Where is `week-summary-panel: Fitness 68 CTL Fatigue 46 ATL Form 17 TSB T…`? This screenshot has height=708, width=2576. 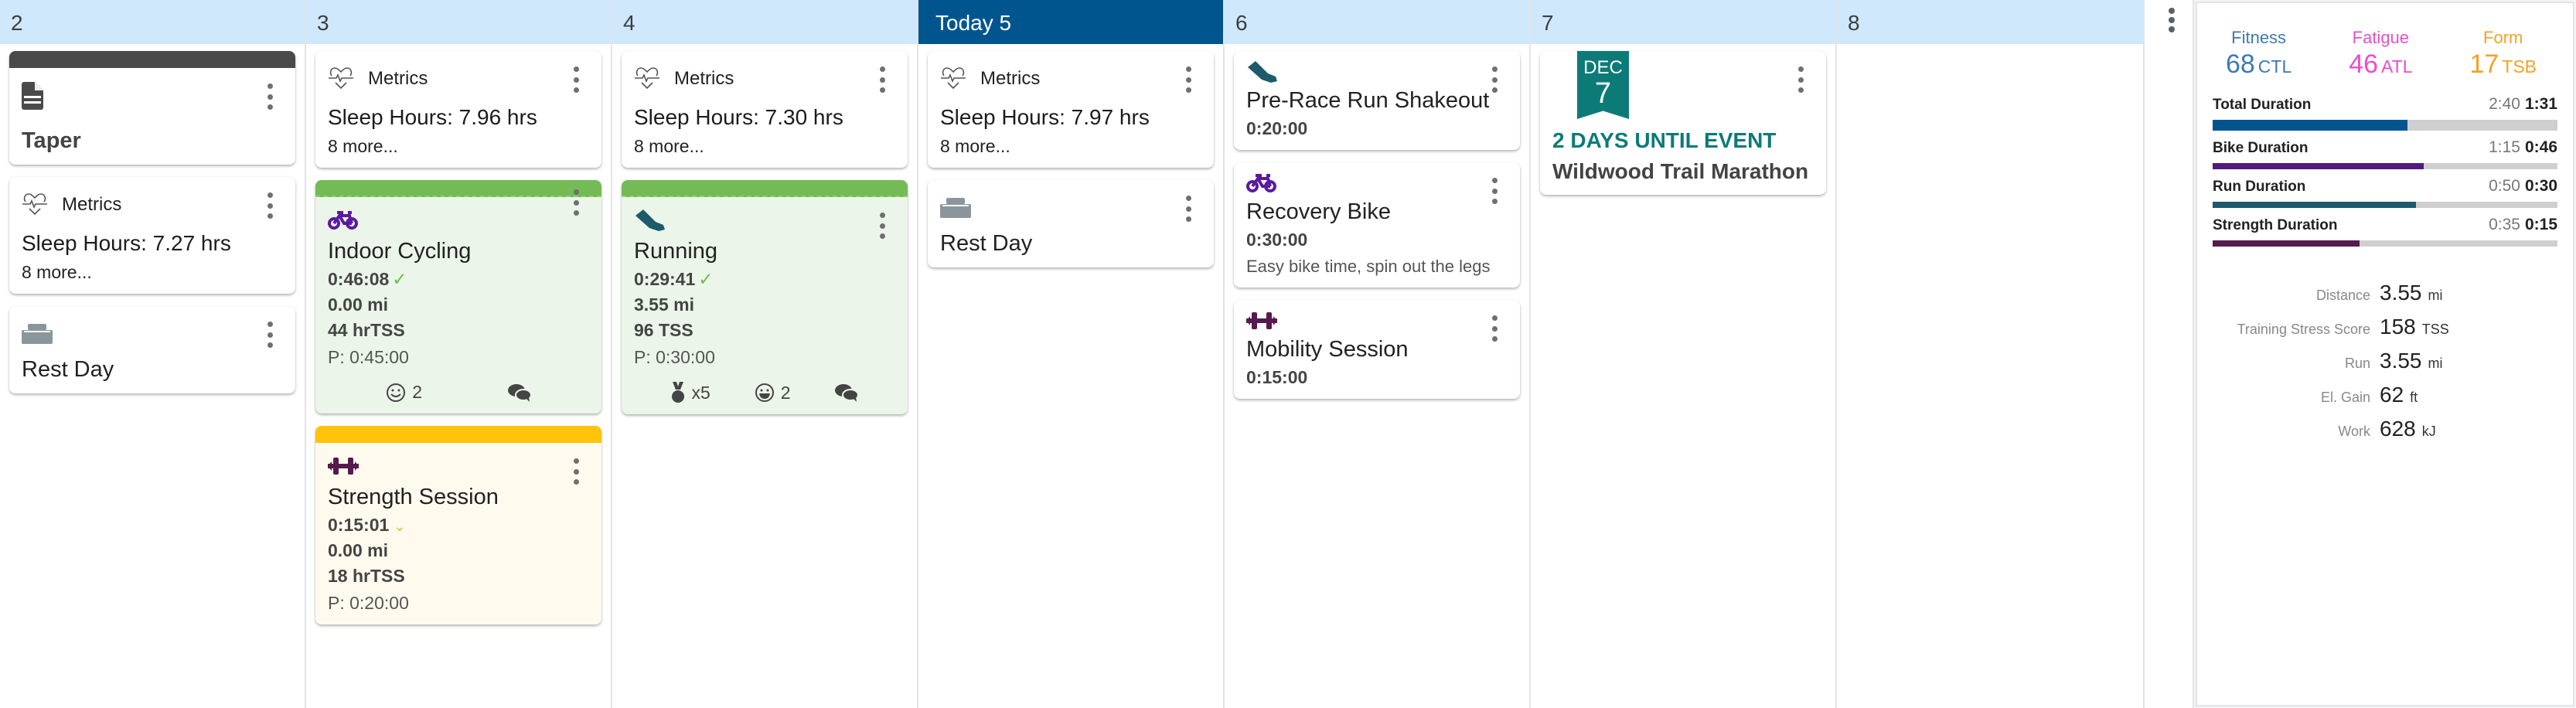
week-summary-panel: Fitness 68 CTL Fatigue 46 ATL Form 17 TSB T… is located at coordinates (2385, 354).